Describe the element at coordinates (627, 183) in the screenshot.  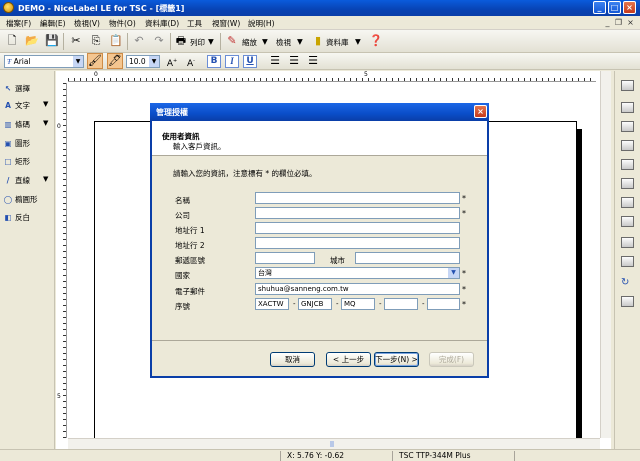
I see `align-right-obj-icon` at that location.